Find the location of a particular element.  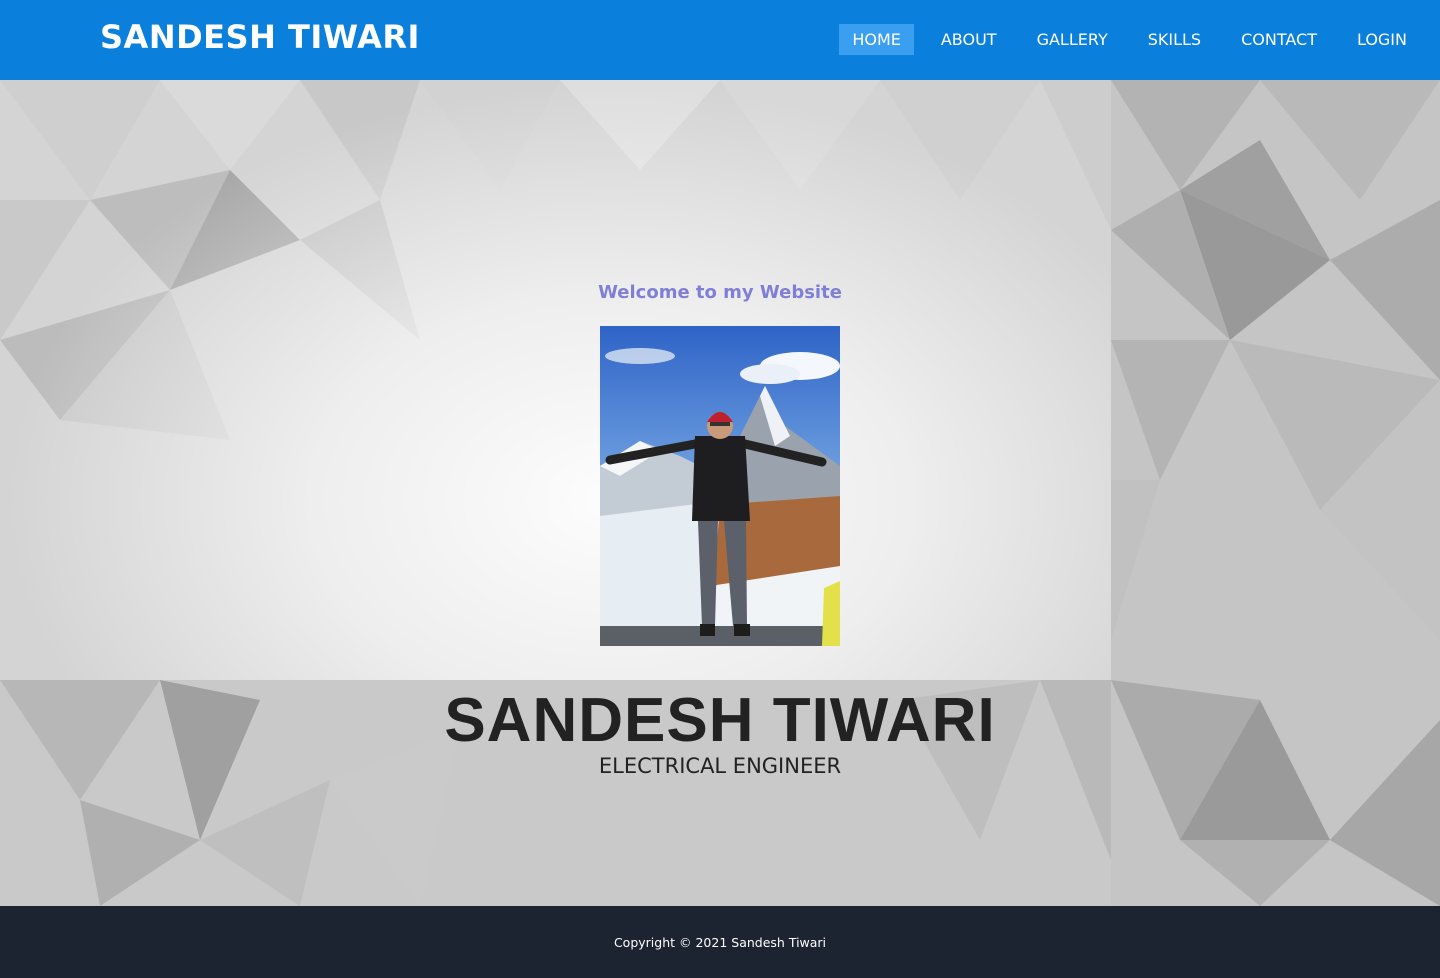

copyright-text: Copyright © 2021 Sandesh Tiwari is located at coordinates (720, 942).